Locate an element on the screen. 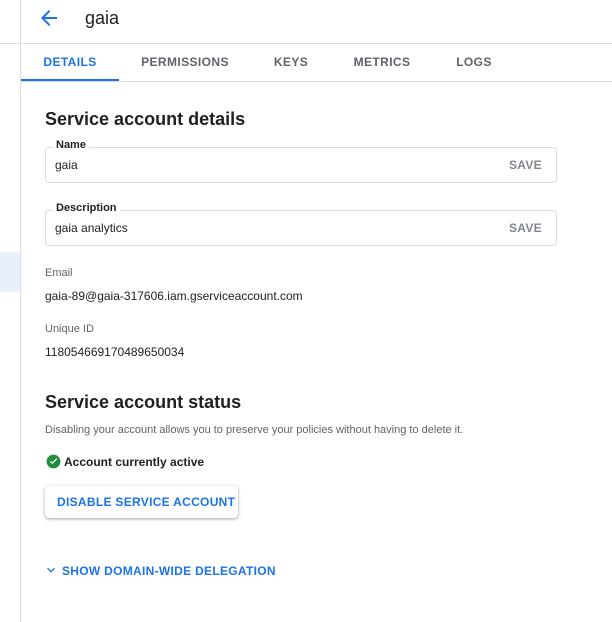 This screenshot has height=622, width=612. name-field-value: gaia is located at coordinates (66, 165).